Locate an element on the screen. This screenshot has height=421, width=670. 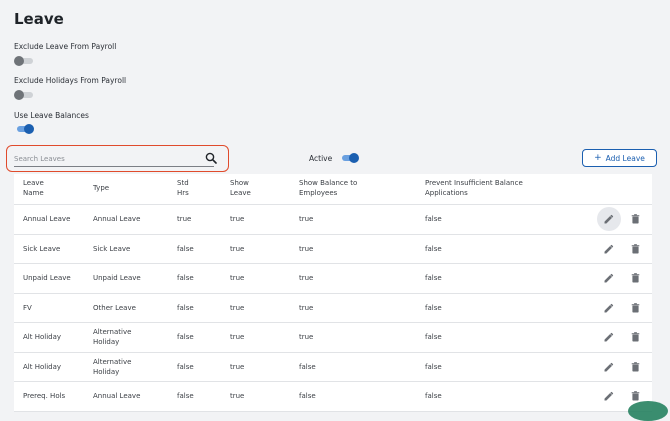
cell-type: Unpaid Leave is located at coordinates (117, 278).